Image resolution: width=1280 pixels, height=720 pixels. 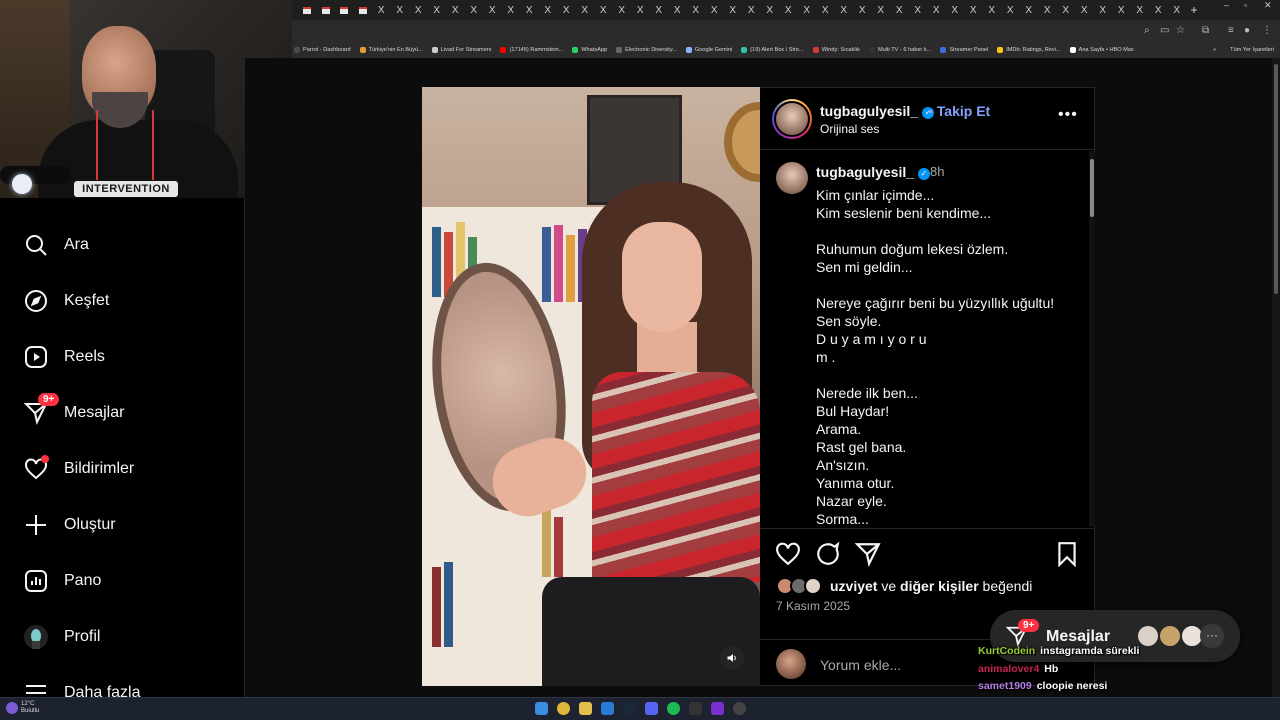 I want to click on zoom-icon: ⌕, so click(x=1147, y=30).